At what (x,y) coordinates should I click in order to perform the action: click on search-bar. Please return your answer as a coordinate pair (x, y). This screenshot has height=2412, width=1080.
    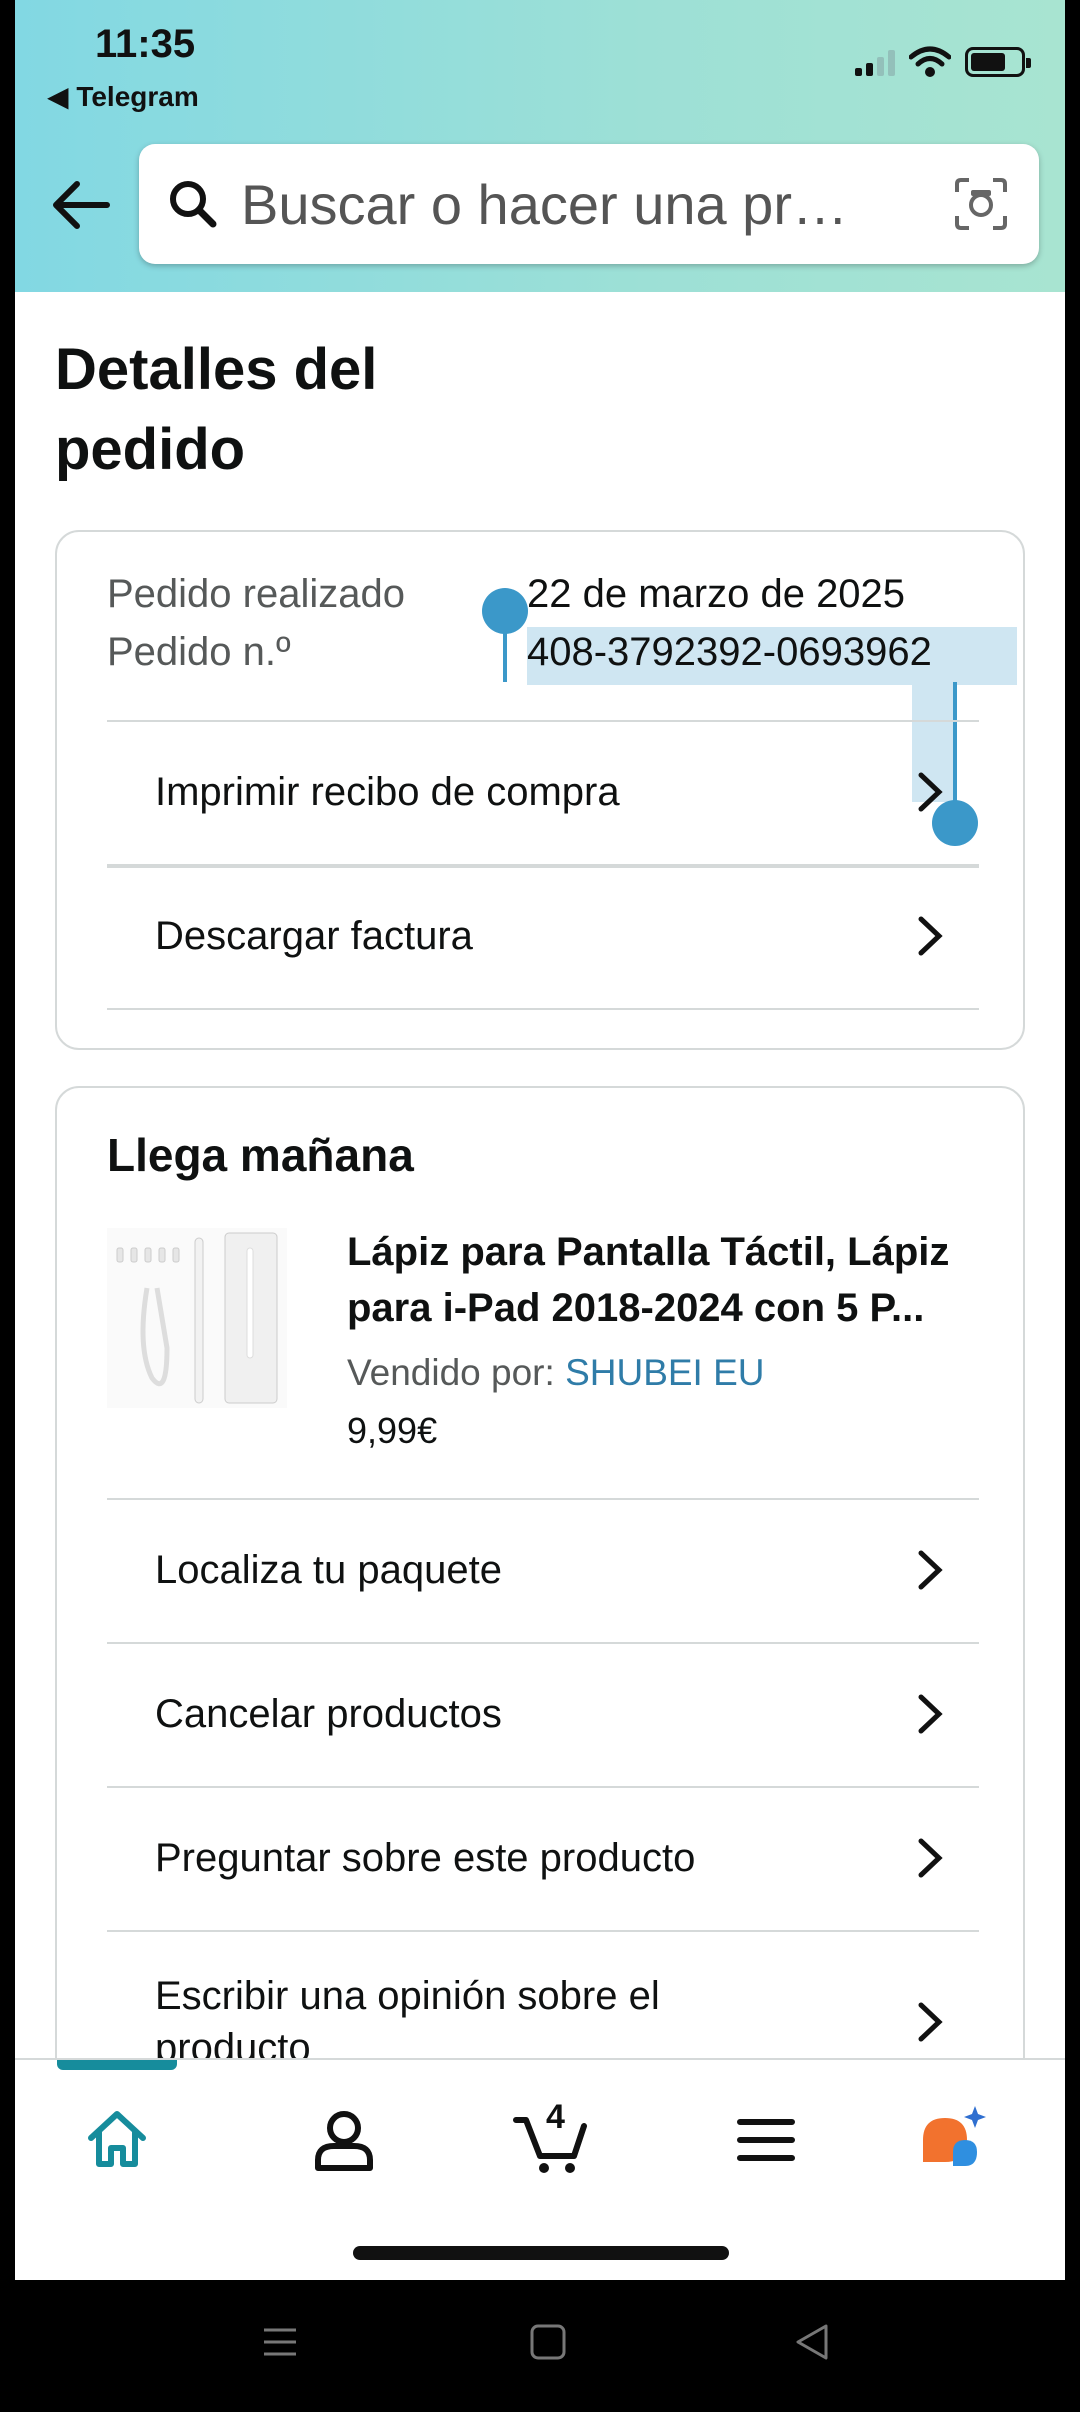
    Looking at the image, I should click on (589, 204).